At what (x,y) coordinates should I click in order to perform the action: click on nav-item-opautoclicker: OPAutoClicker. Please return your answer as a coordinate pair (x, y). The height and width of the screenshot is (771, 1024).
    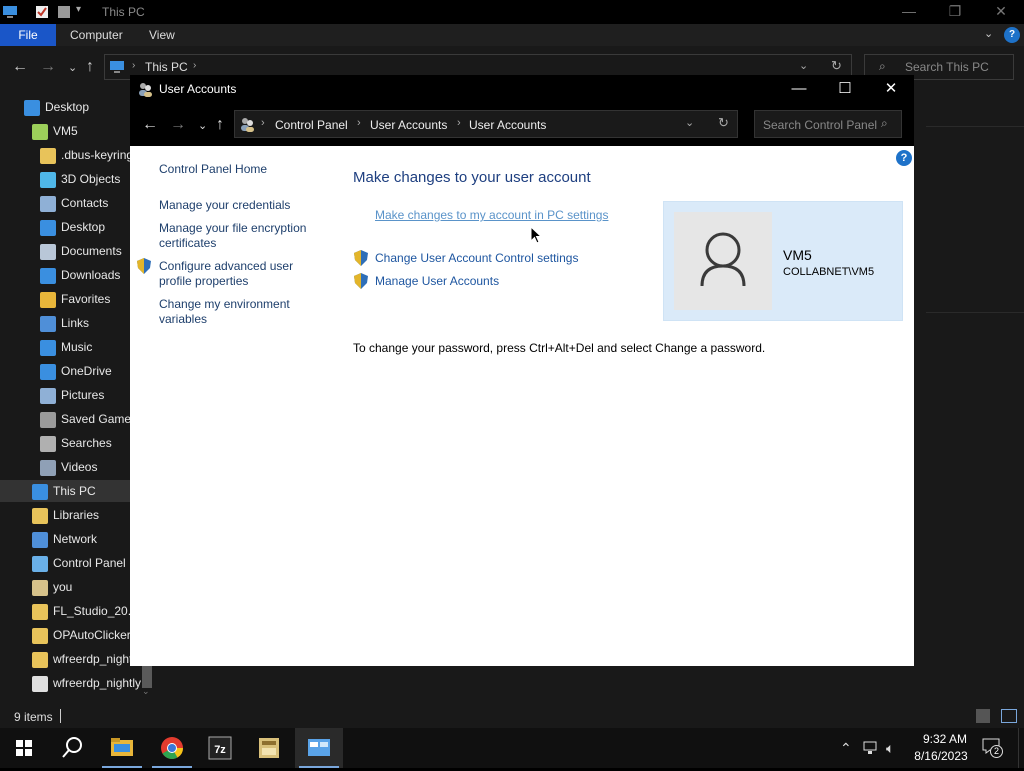
    Looking at the image, I should click on (81, 635).